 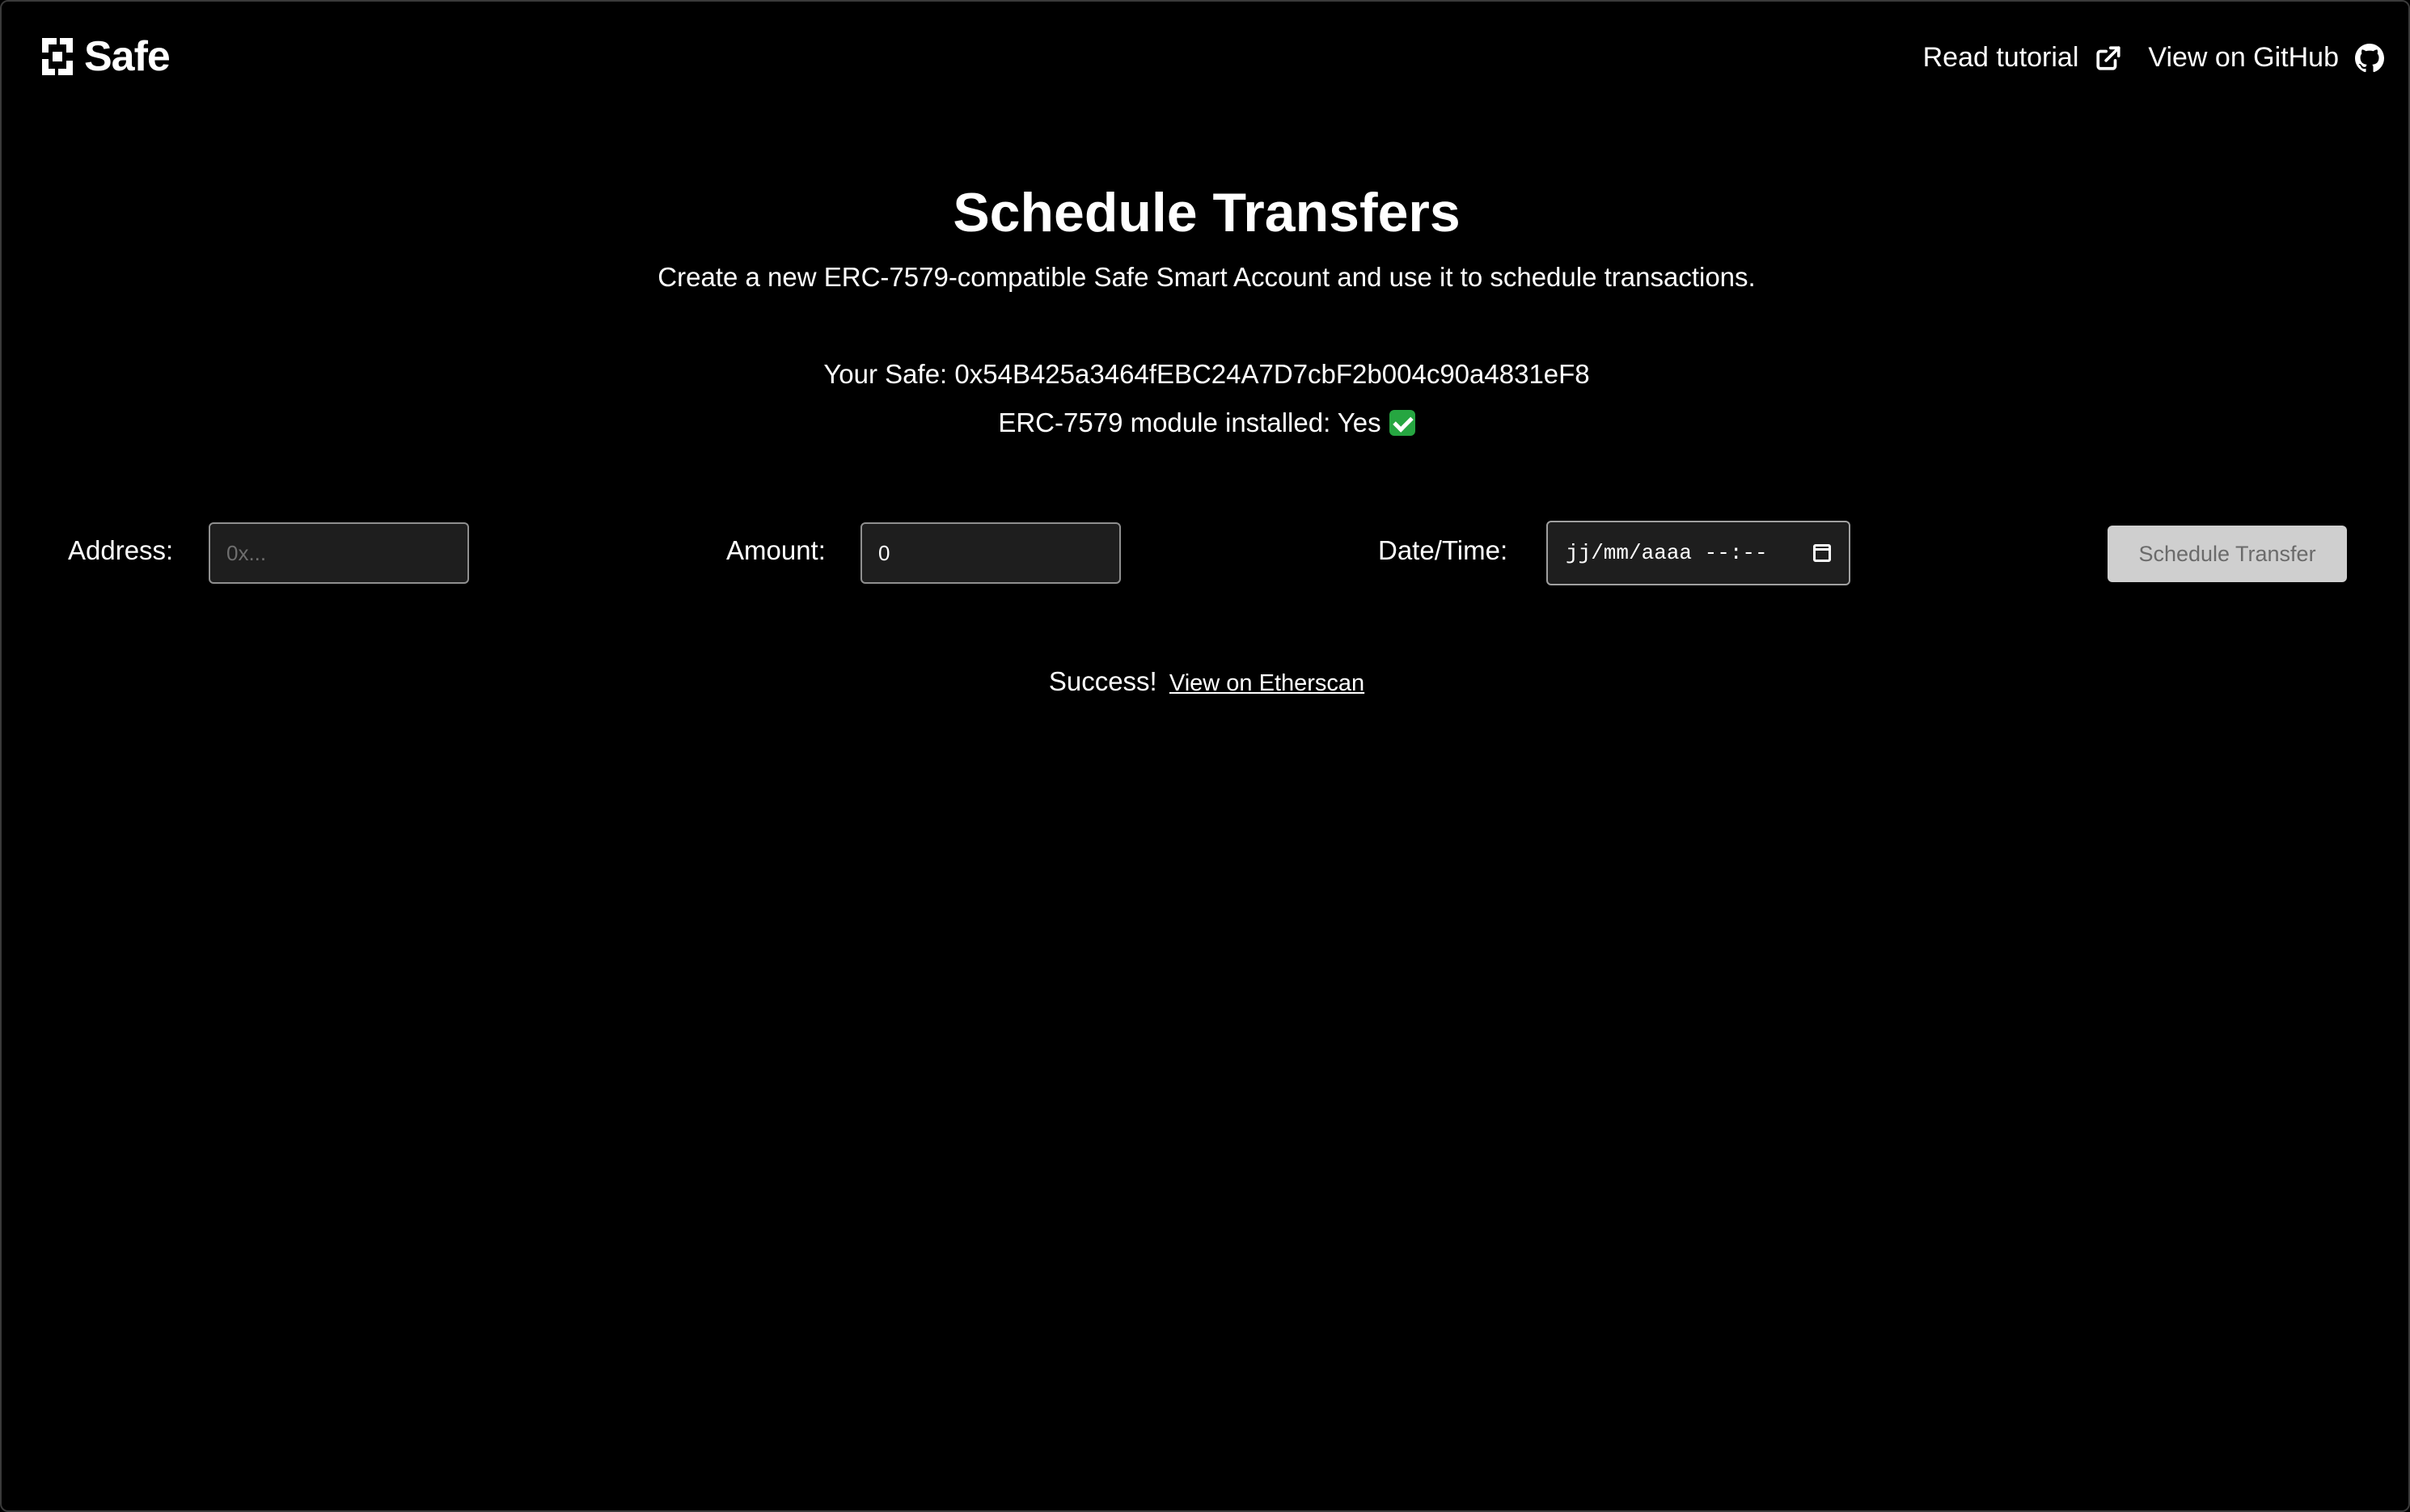 What do you see at coordinates (2243, 57) in the screenshot?
I see `view-on-github-label: View on GitHub` at bounding box center [2243, 57].